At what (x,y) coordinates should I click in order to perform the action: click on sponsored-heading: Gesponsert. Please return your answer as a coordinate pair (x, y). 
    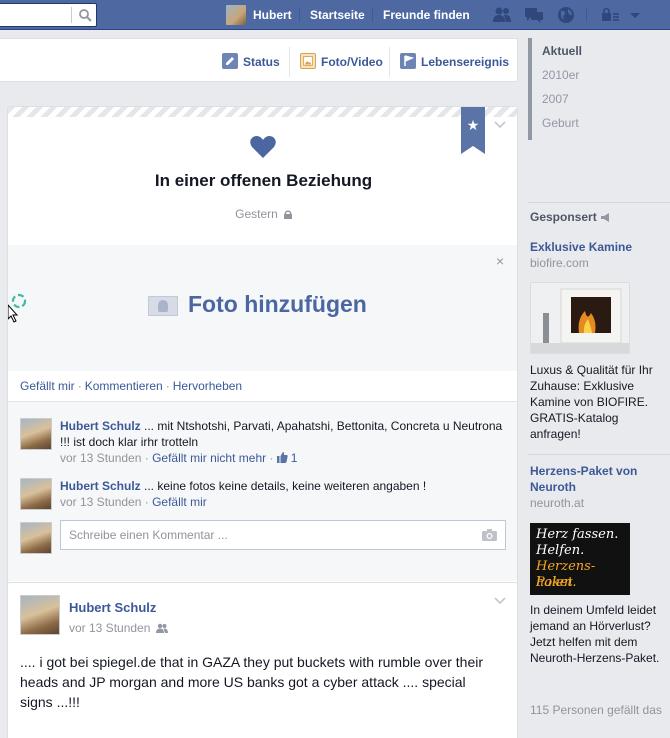
    Looking at the image, I should click on (570, 217).